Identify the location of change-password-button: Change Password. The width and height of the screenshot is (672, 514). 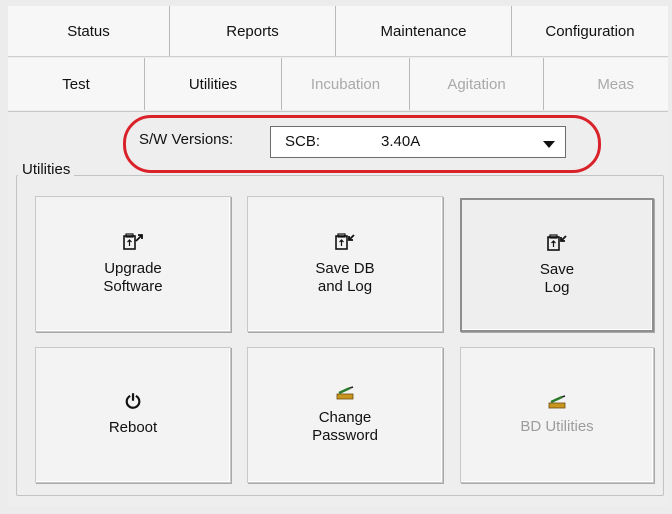
(345, 415).